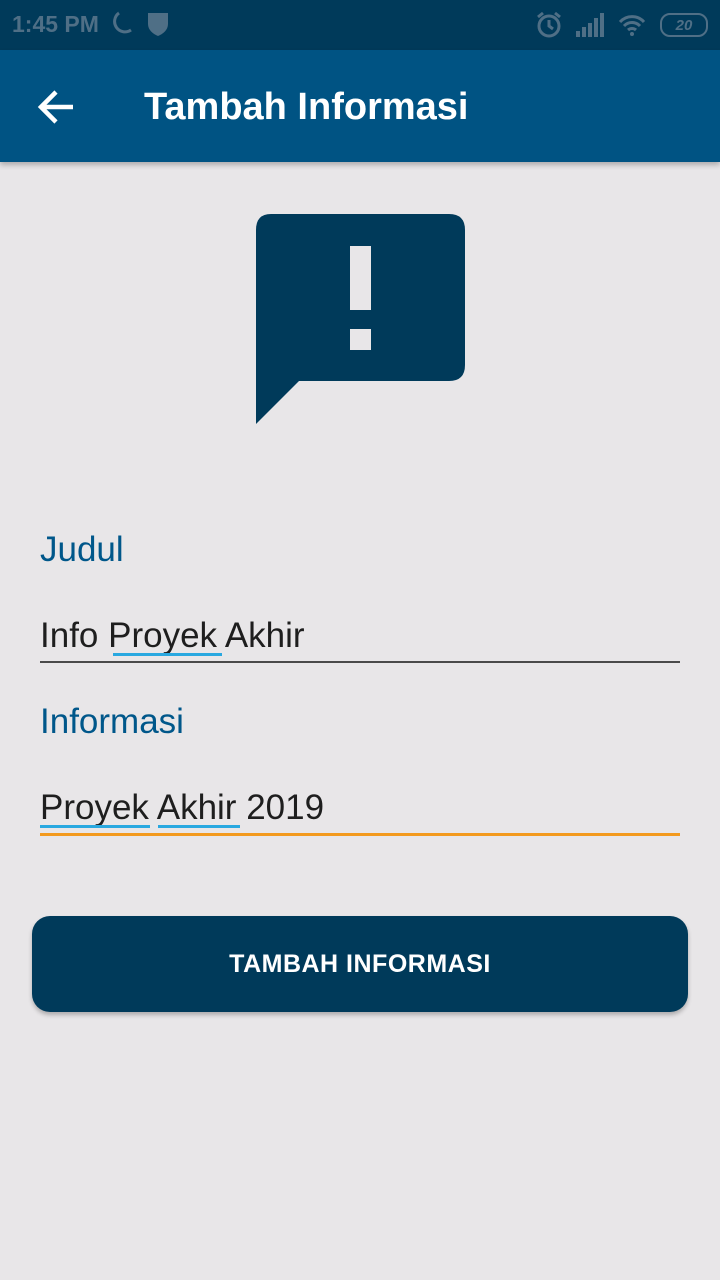  I want to click on battery-icon: 20, so click(684, 25).